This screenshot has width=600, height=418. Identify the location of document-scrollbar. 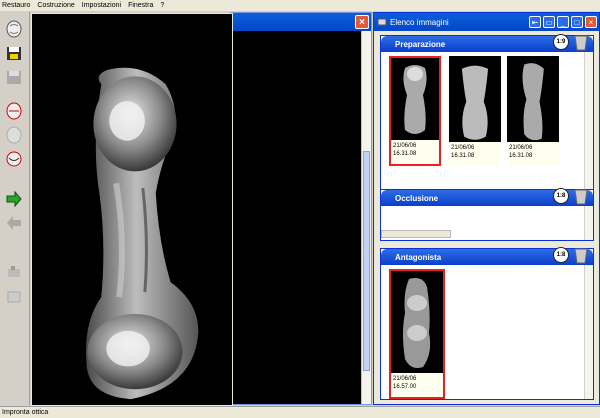
(366, 217).